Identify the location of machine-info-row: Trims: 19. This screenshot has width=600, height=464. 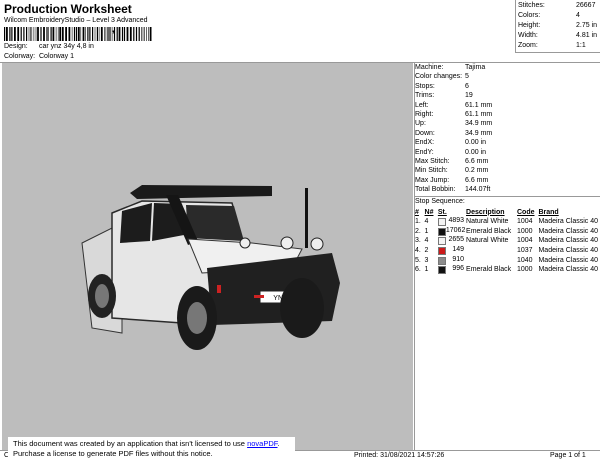
(444, 96).